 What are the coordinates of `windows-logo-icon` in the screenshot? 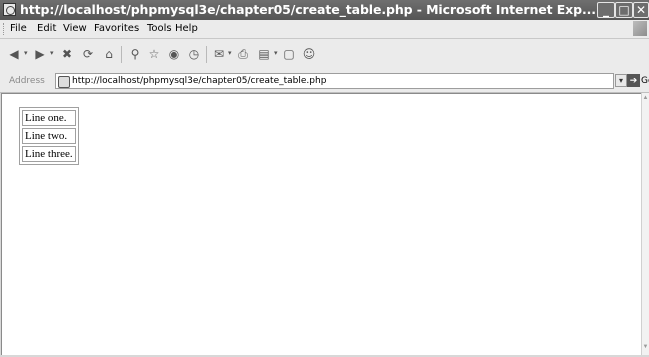 It's located at (640, 28).